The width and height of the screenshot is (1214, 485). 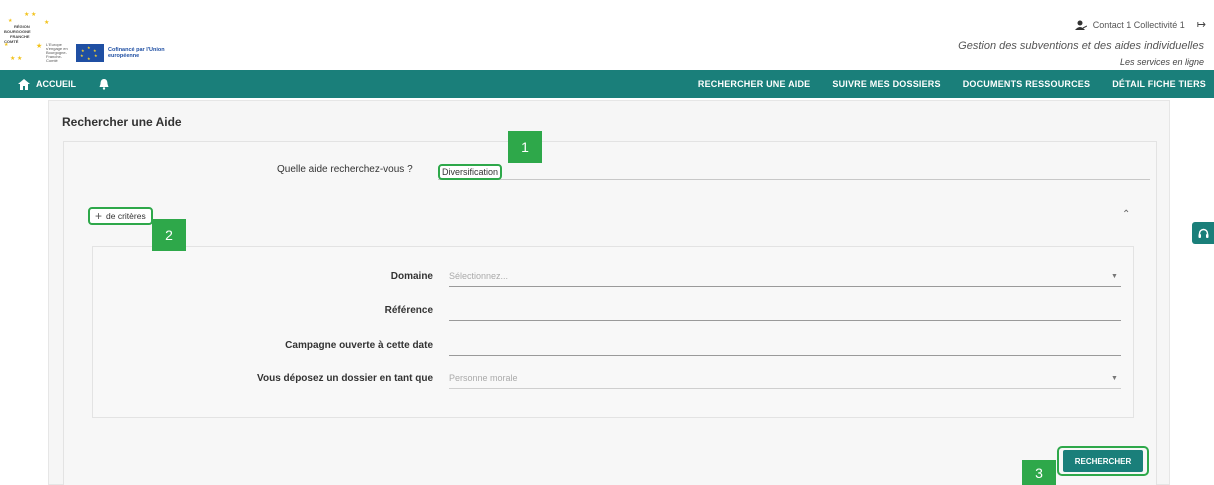 I want to click on nav-home: ACCUEIL, so click(x=47, y=84).